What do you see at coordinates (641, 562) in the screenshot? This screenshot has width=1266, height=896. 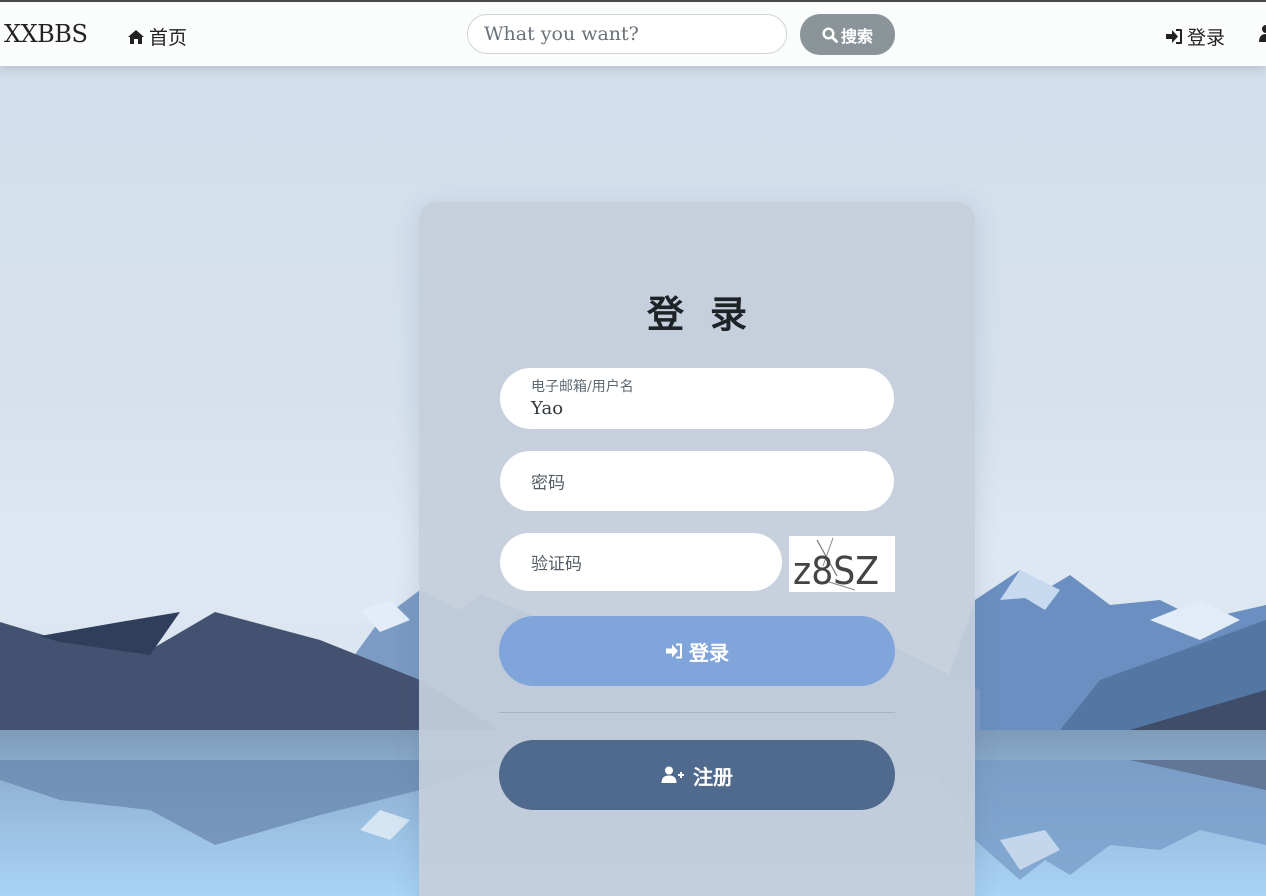 I see `captcha-field: 验证码` at bounding box center [641, 562].